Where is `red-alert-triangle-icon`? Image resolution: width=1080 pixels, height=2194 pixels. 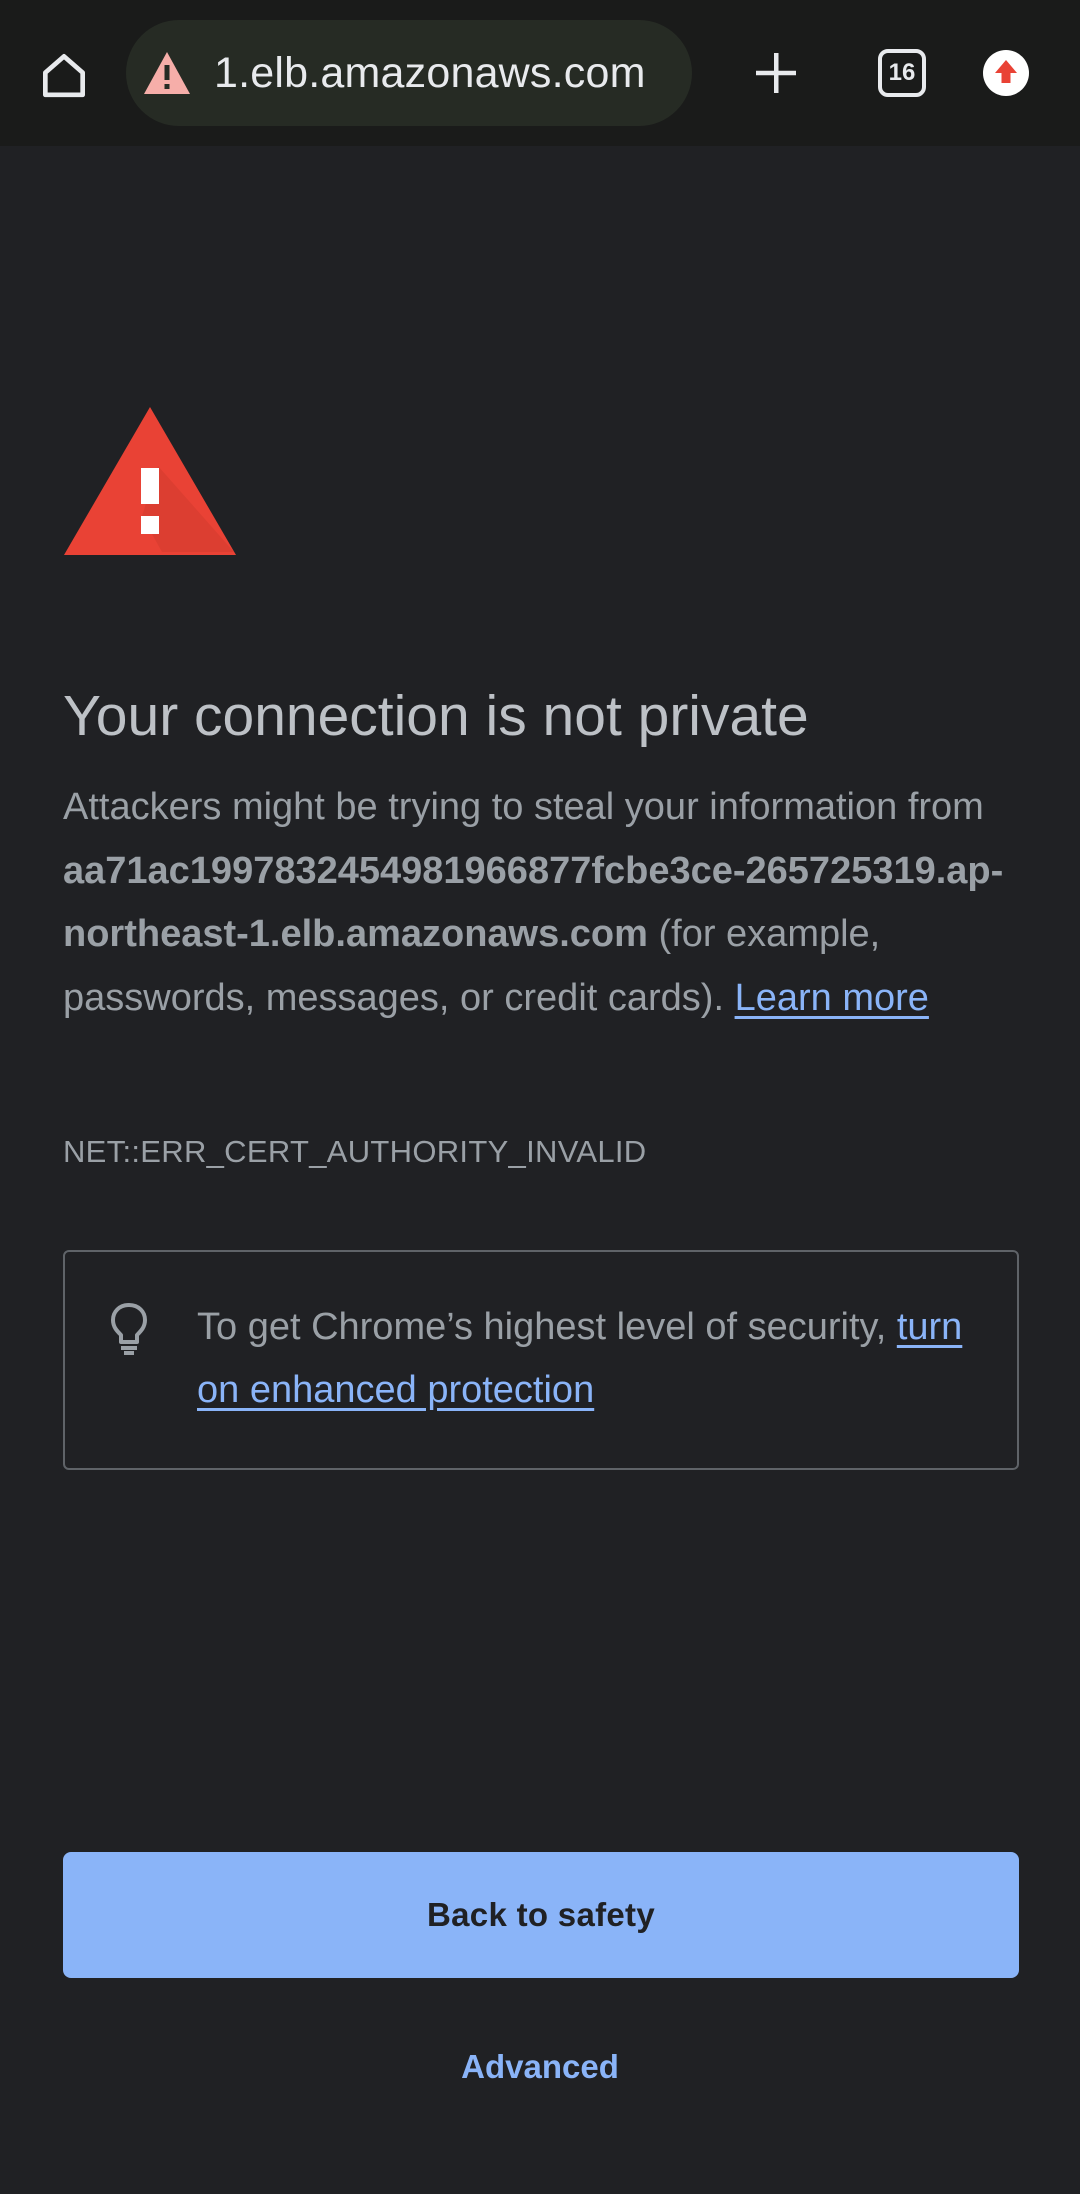
red-alert-triangle-icon is located at coordinates (150, 481).